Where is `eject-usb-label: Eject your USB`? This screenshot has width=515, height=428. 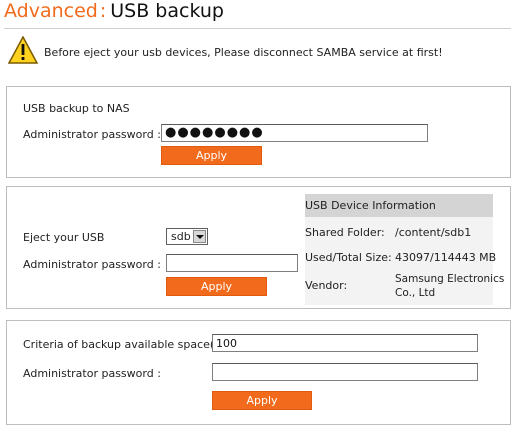 eject-usb-label: Eject your USB is located at coordinates (64, 237).